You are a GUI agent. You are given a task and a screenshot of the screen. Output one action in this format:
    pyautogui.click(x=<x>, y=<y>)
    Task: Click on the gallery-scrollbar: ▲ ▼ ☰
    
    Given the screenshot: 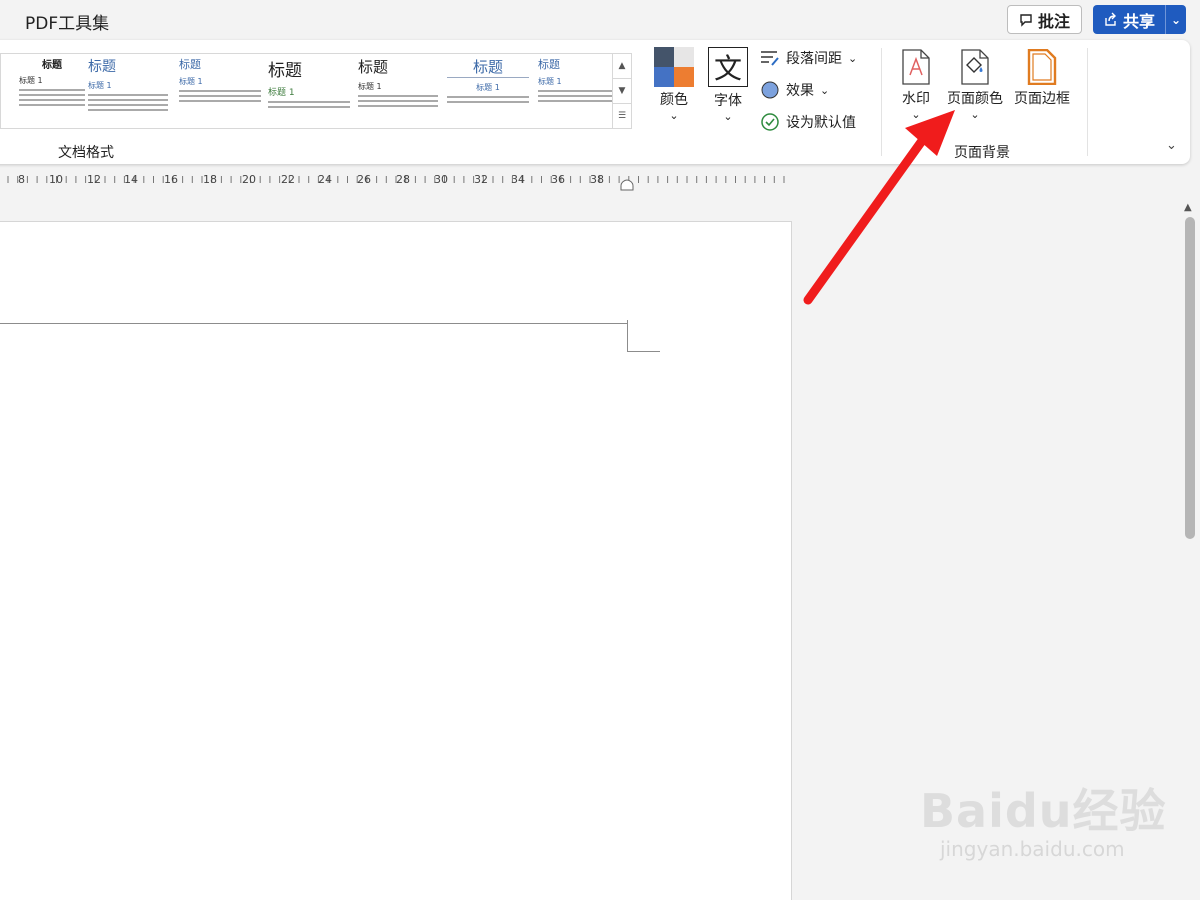 What is the action you would take?
    pyautogui.click(x=621, y=91)
    